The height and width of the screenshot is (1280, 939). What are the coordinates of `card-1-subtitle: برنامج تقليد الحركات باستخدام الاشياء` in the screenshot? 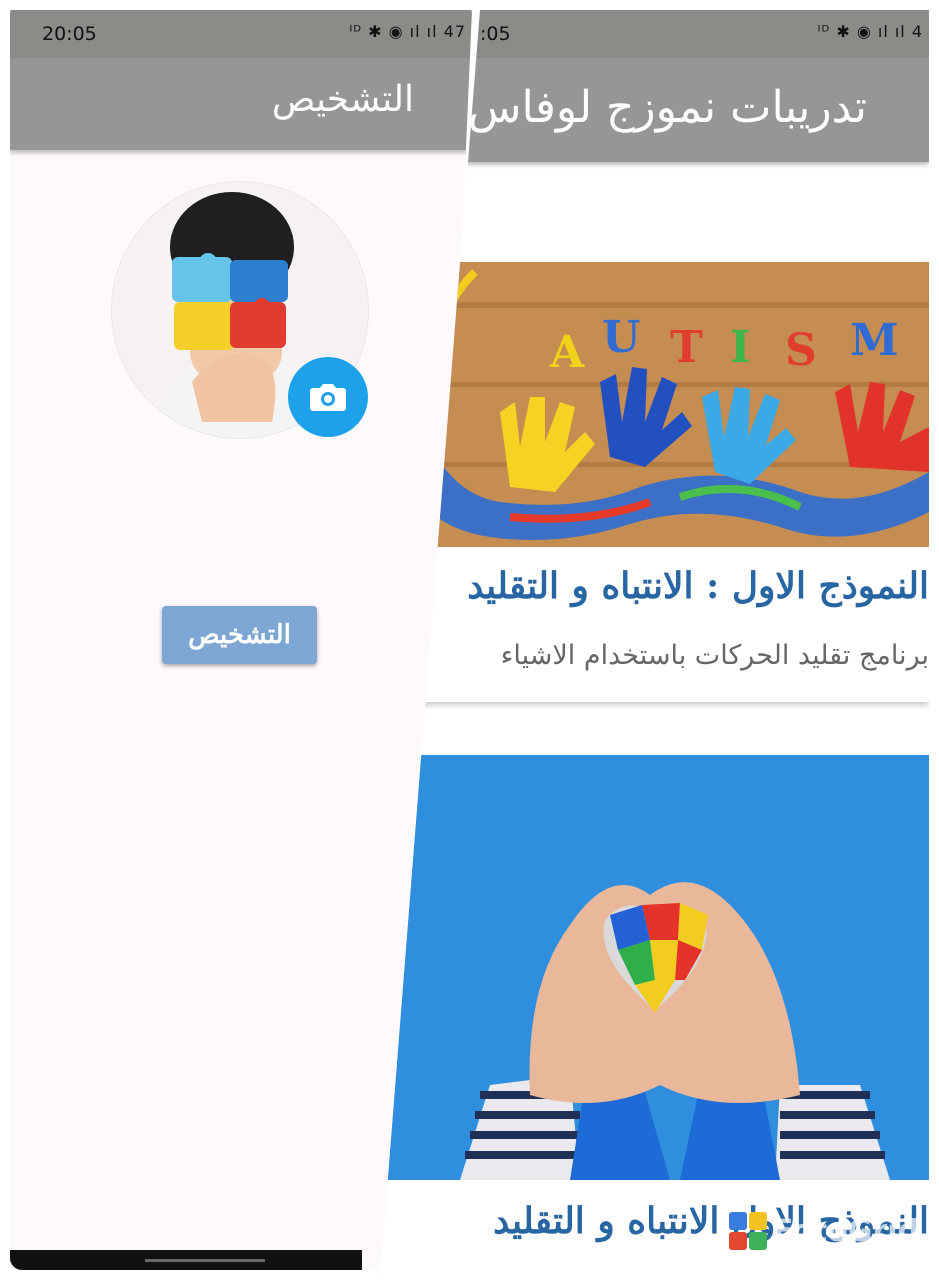 It's located at (714, 655).